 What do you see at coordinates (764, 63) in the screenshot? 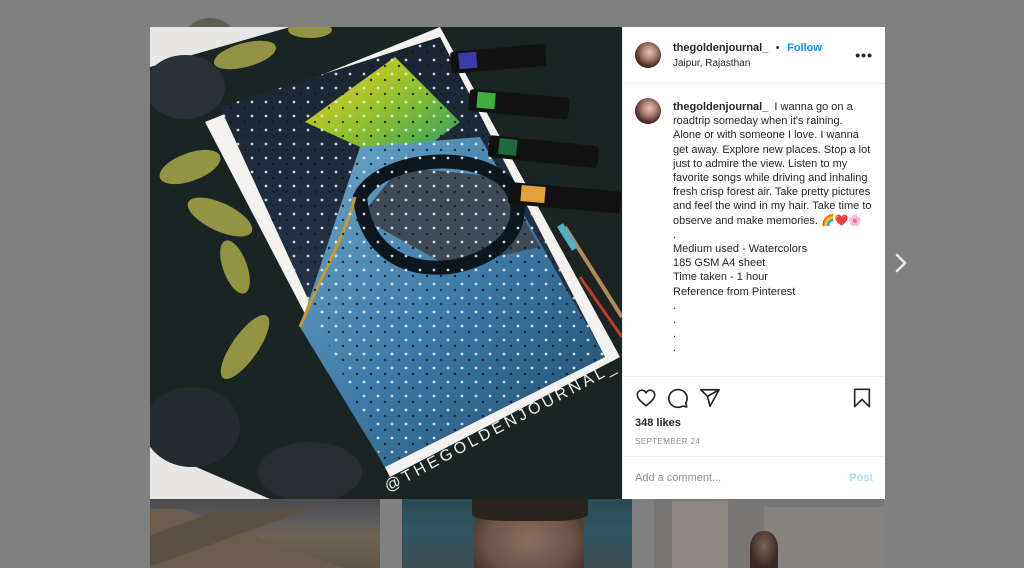
I see `post-location: Jaipur, Rajasthan` at bounding box center [764, 63].